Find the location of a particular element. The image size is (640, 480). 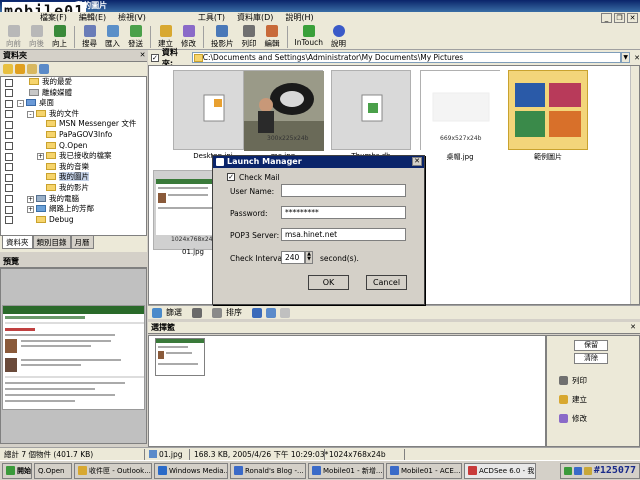

tab-calendar: 月曆 is located at coordinates (82, 242).